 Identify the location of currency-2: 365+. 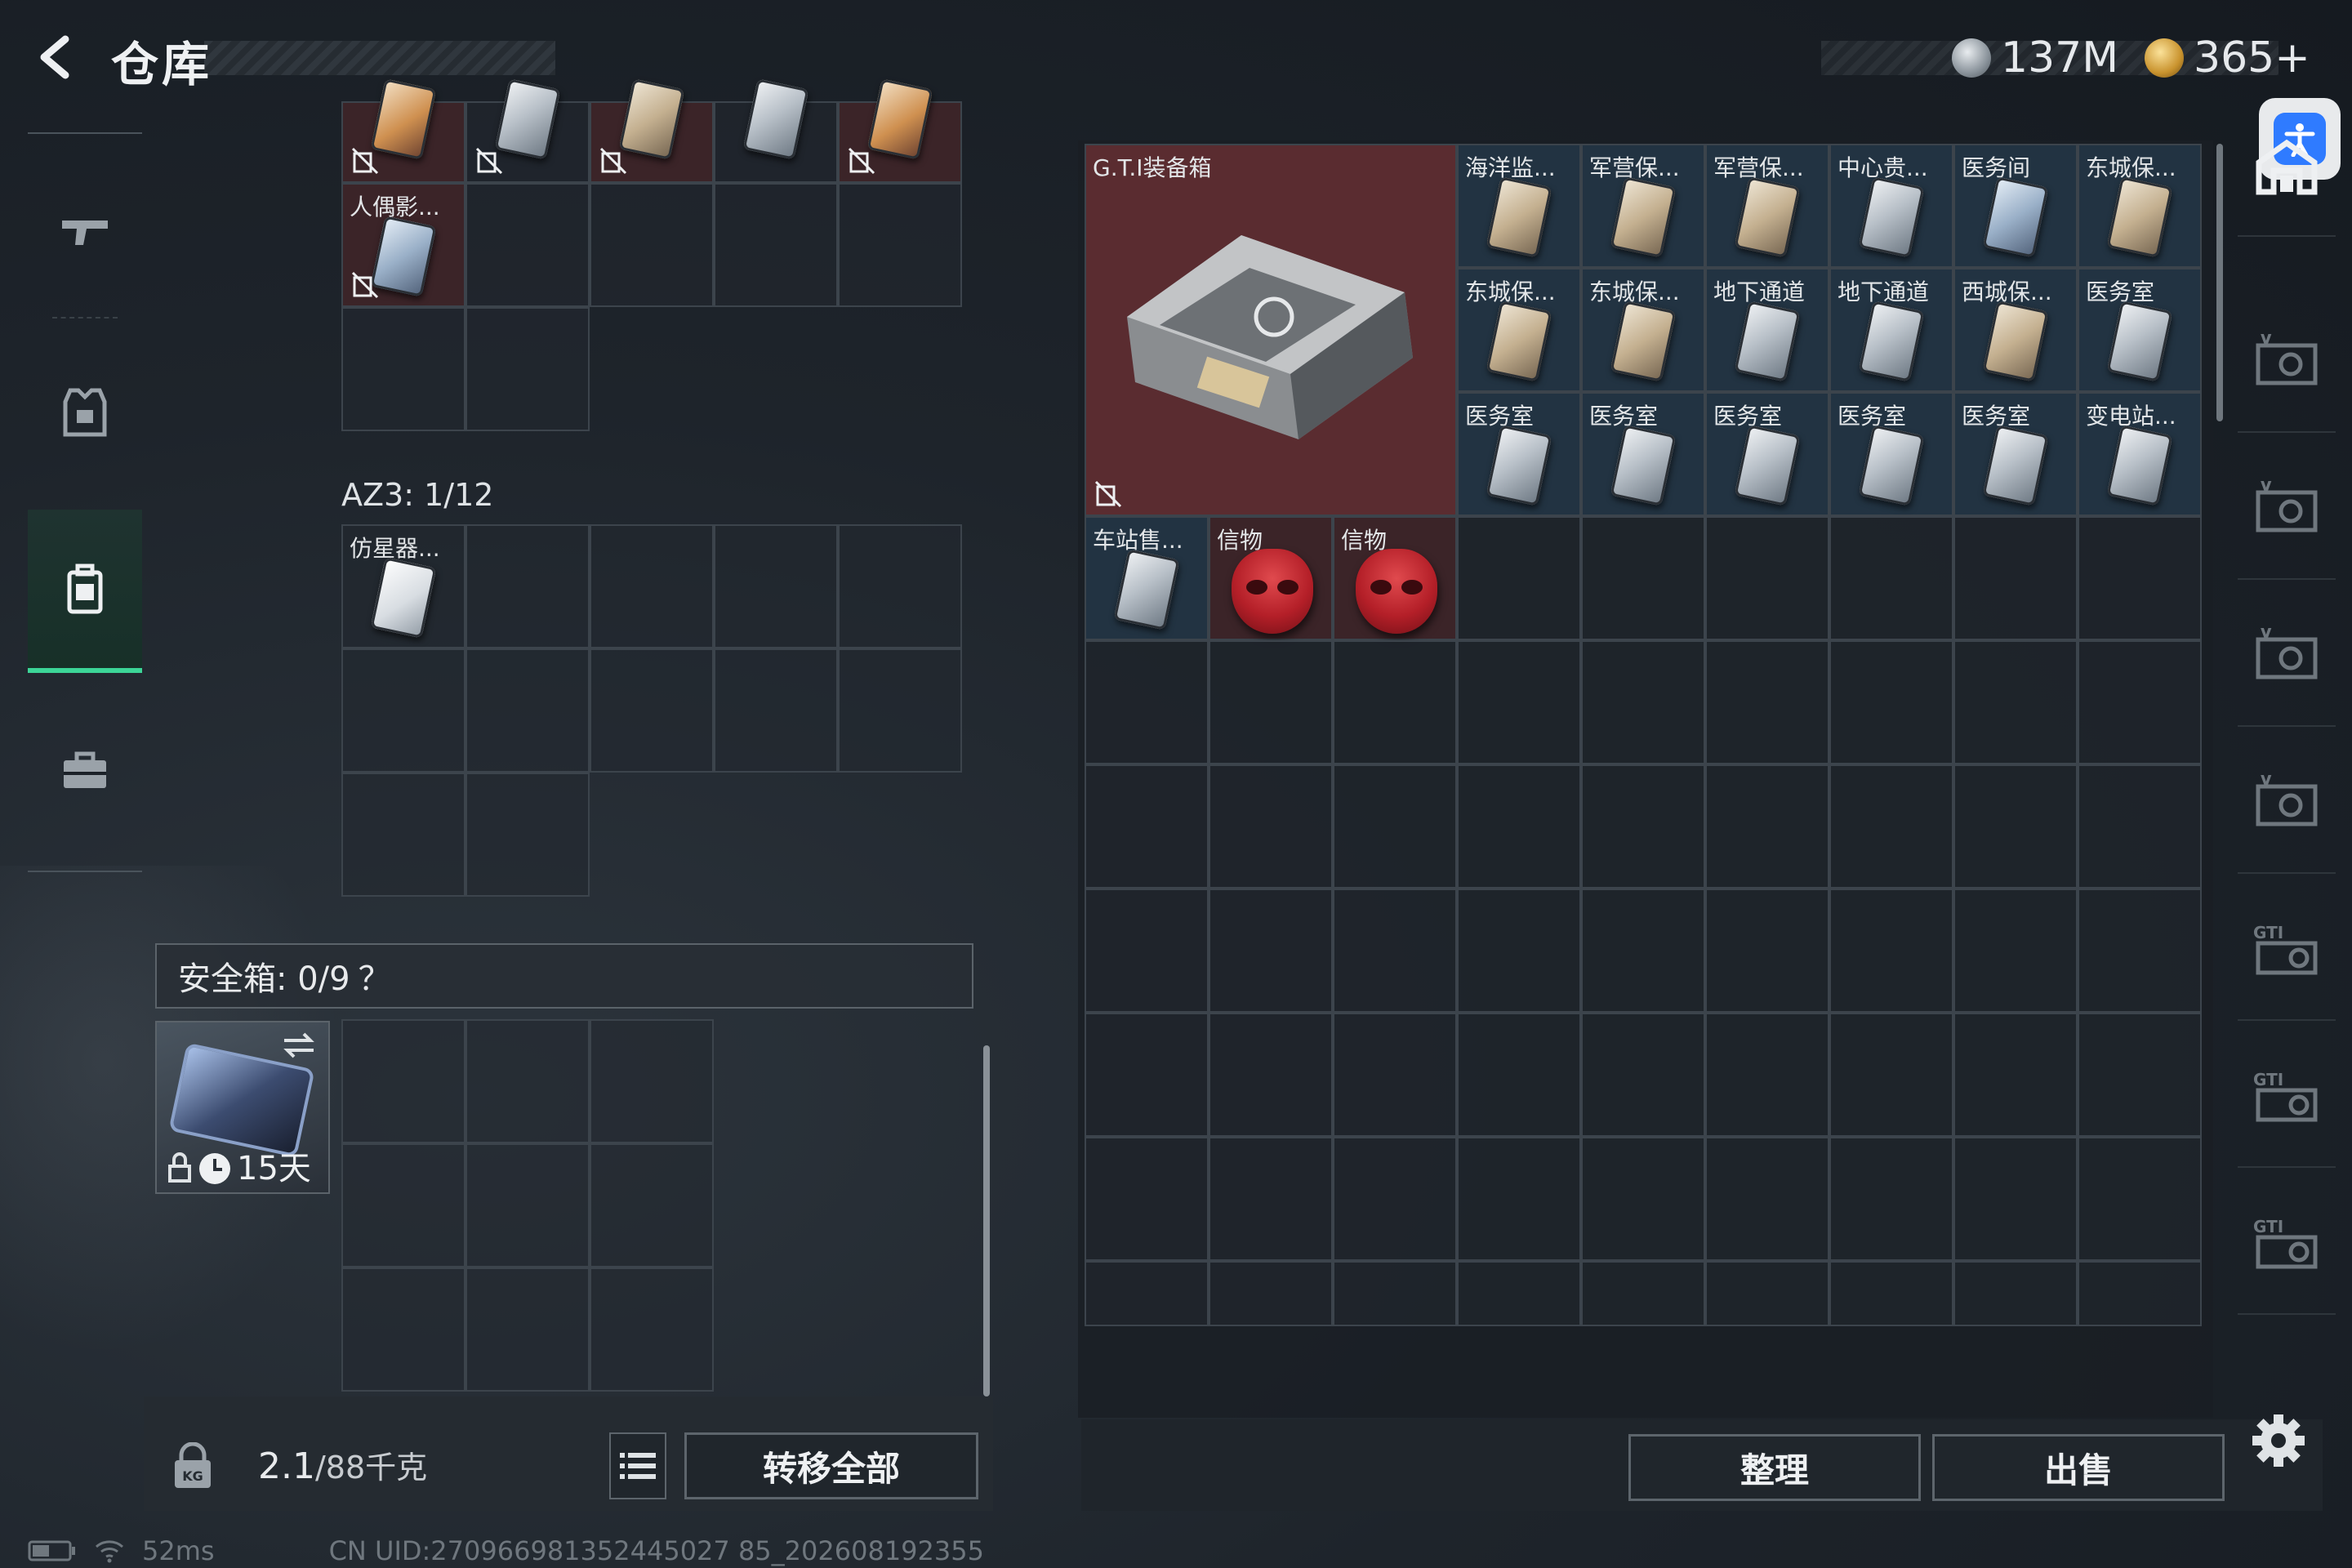
(2227, 58).